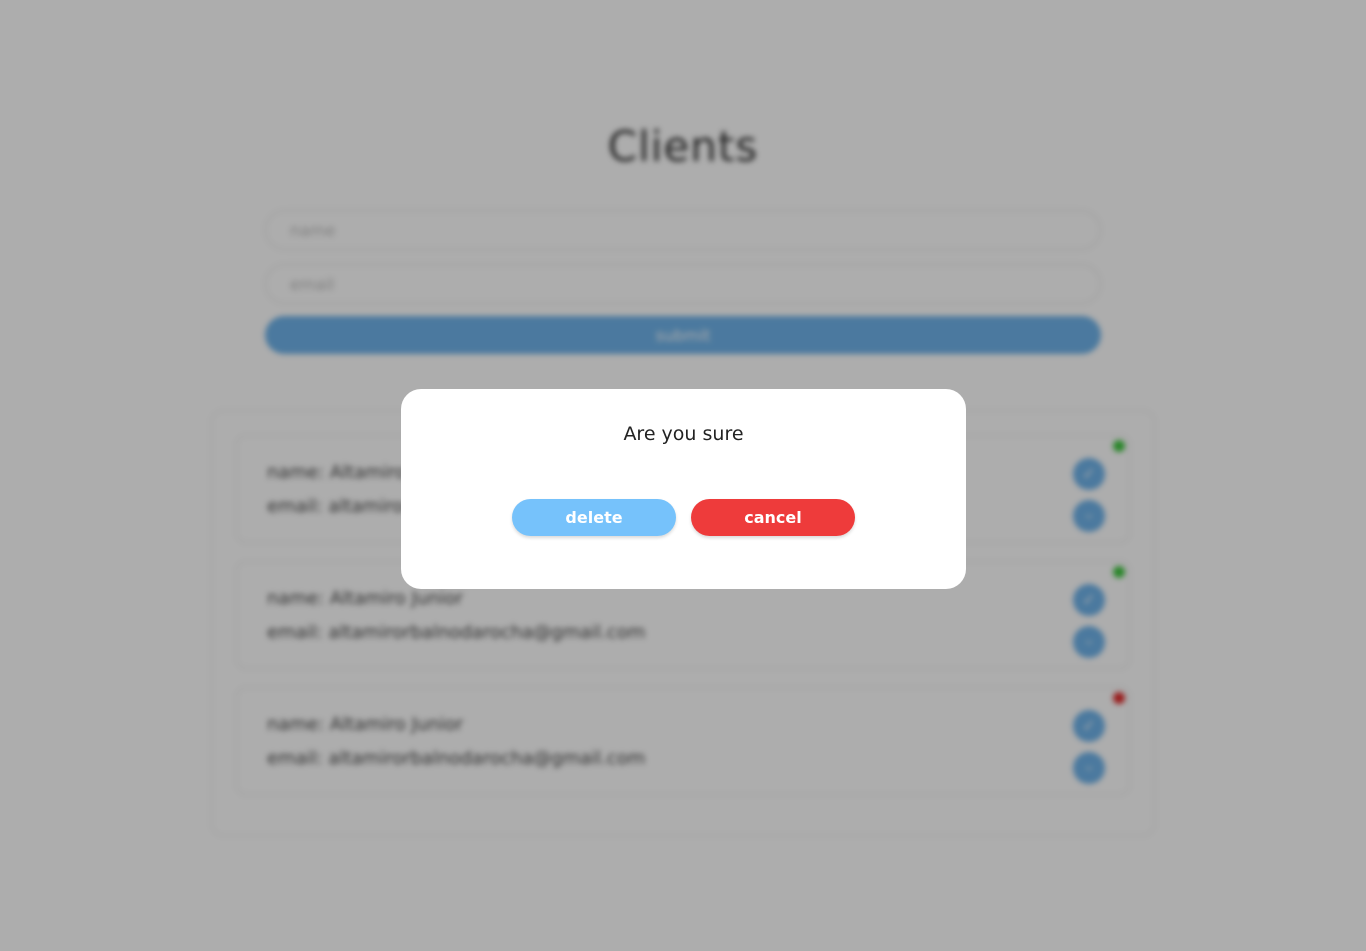  I want to click on confirm-dialog: Are you sure delete cancel, so click(683, 489).